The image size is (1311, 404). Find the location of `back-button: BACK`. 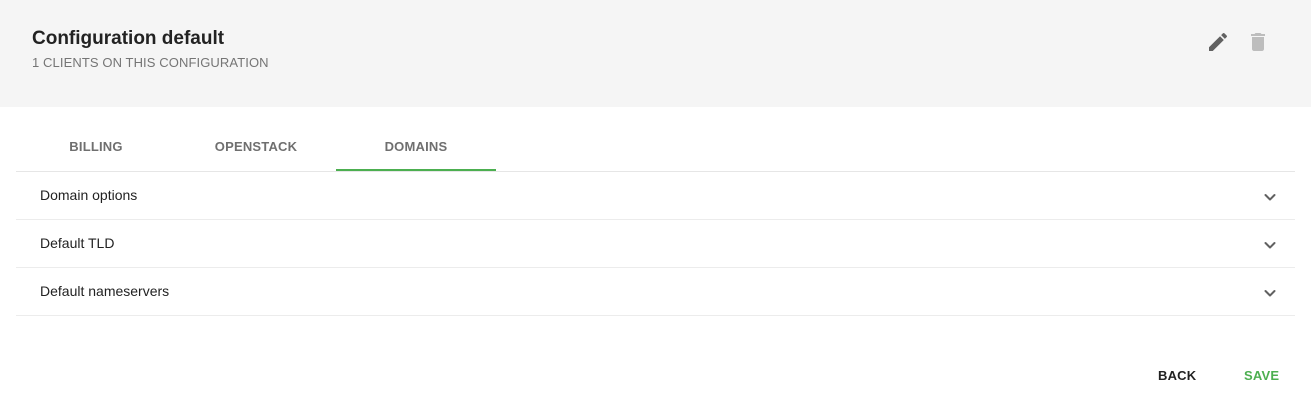

back-button: BACK is located at coordinates (1177, 376).